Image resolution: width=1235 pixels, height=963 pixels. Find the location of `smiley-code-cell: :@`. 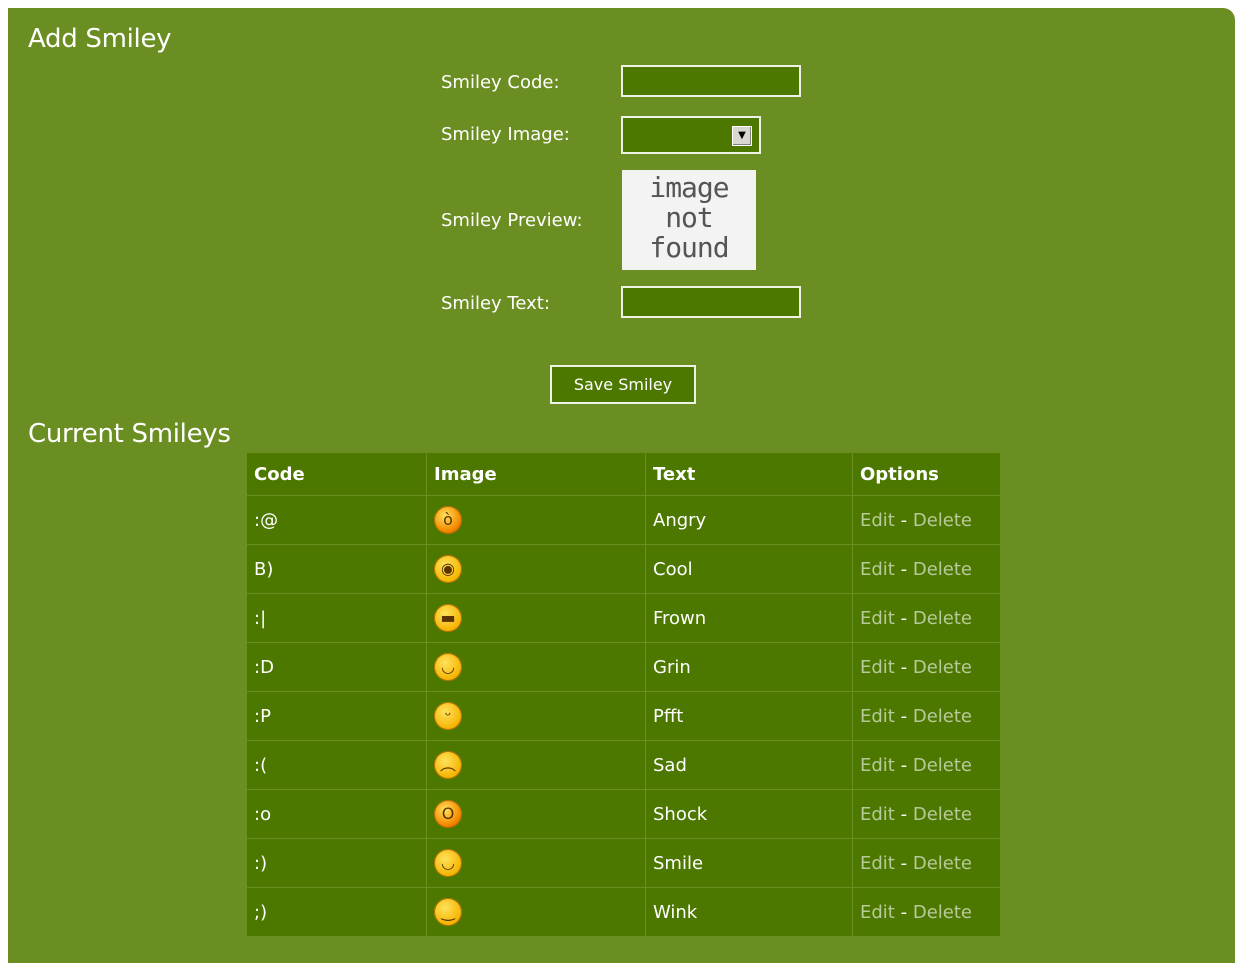

smiley-code-cell: :@ is located at coordinates (336, 520).